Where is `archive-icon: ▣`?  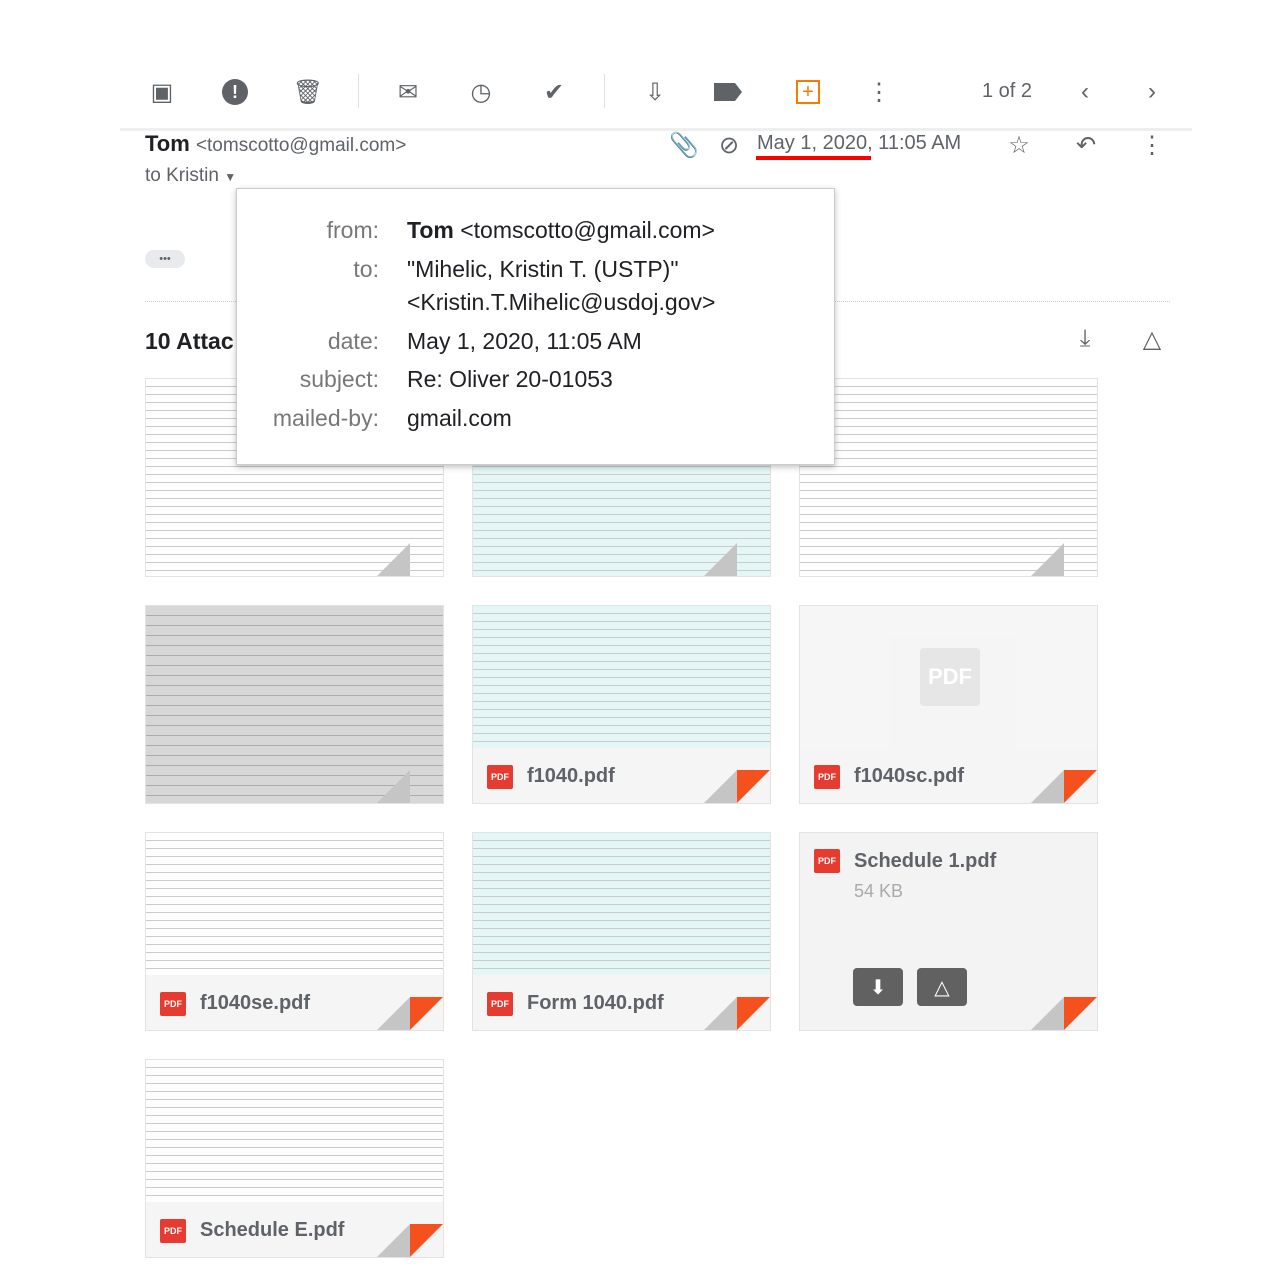 archive-icon: ▣ is located at coordinates (162, 92).